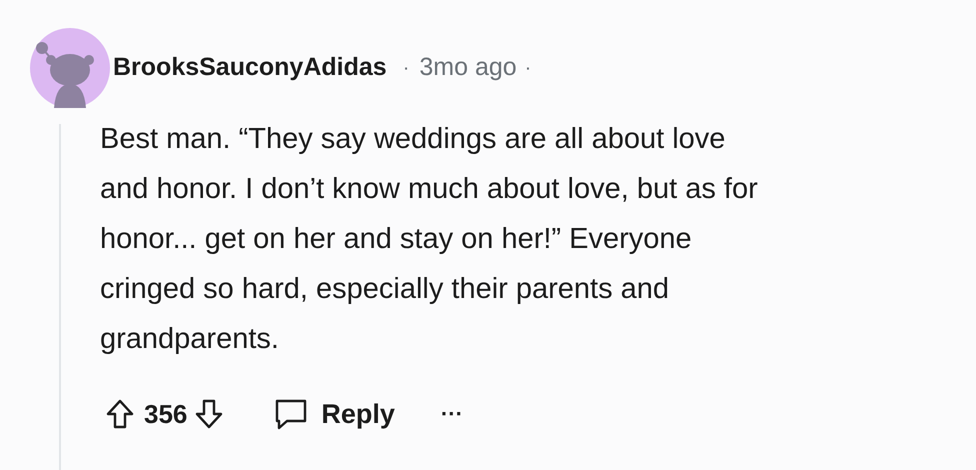 The height and width of the screenshot is (470, 976). I want to click on upvote-icon, so click(120, 414).